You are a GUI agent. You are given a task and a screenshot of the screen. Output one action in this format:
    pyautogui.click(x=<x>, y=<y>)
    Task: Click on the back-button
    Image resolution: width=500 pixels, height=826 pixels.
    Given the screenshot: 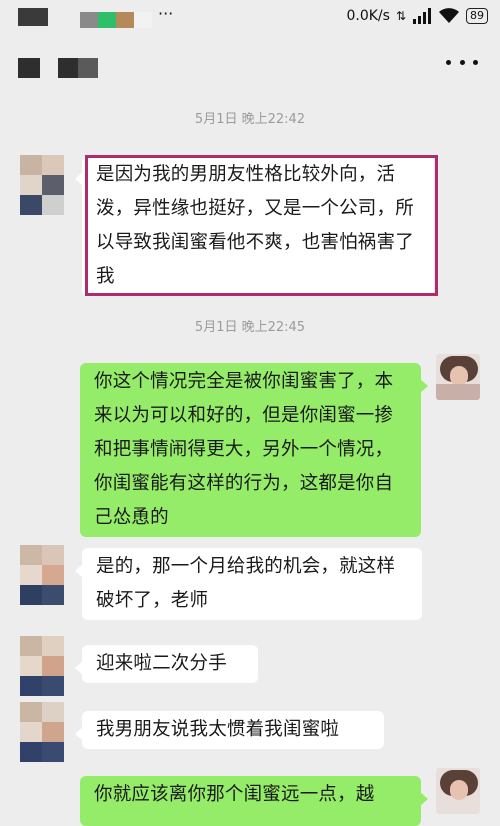 What is the action you would take?
    pyautogui.click(x=29, y=68)
    